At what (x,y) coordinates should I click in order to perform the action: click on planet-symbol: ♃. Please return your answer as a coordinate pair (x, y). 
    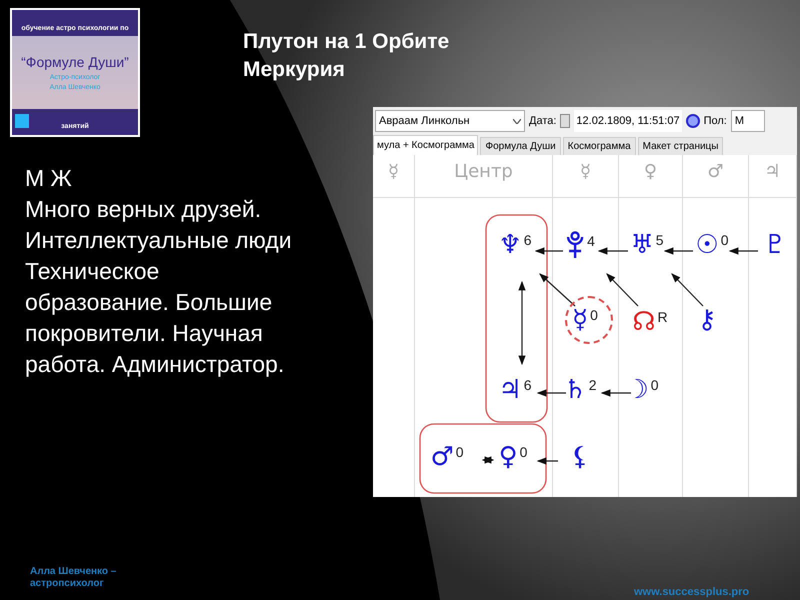
    Looking at the image, I should click on (510, 390).